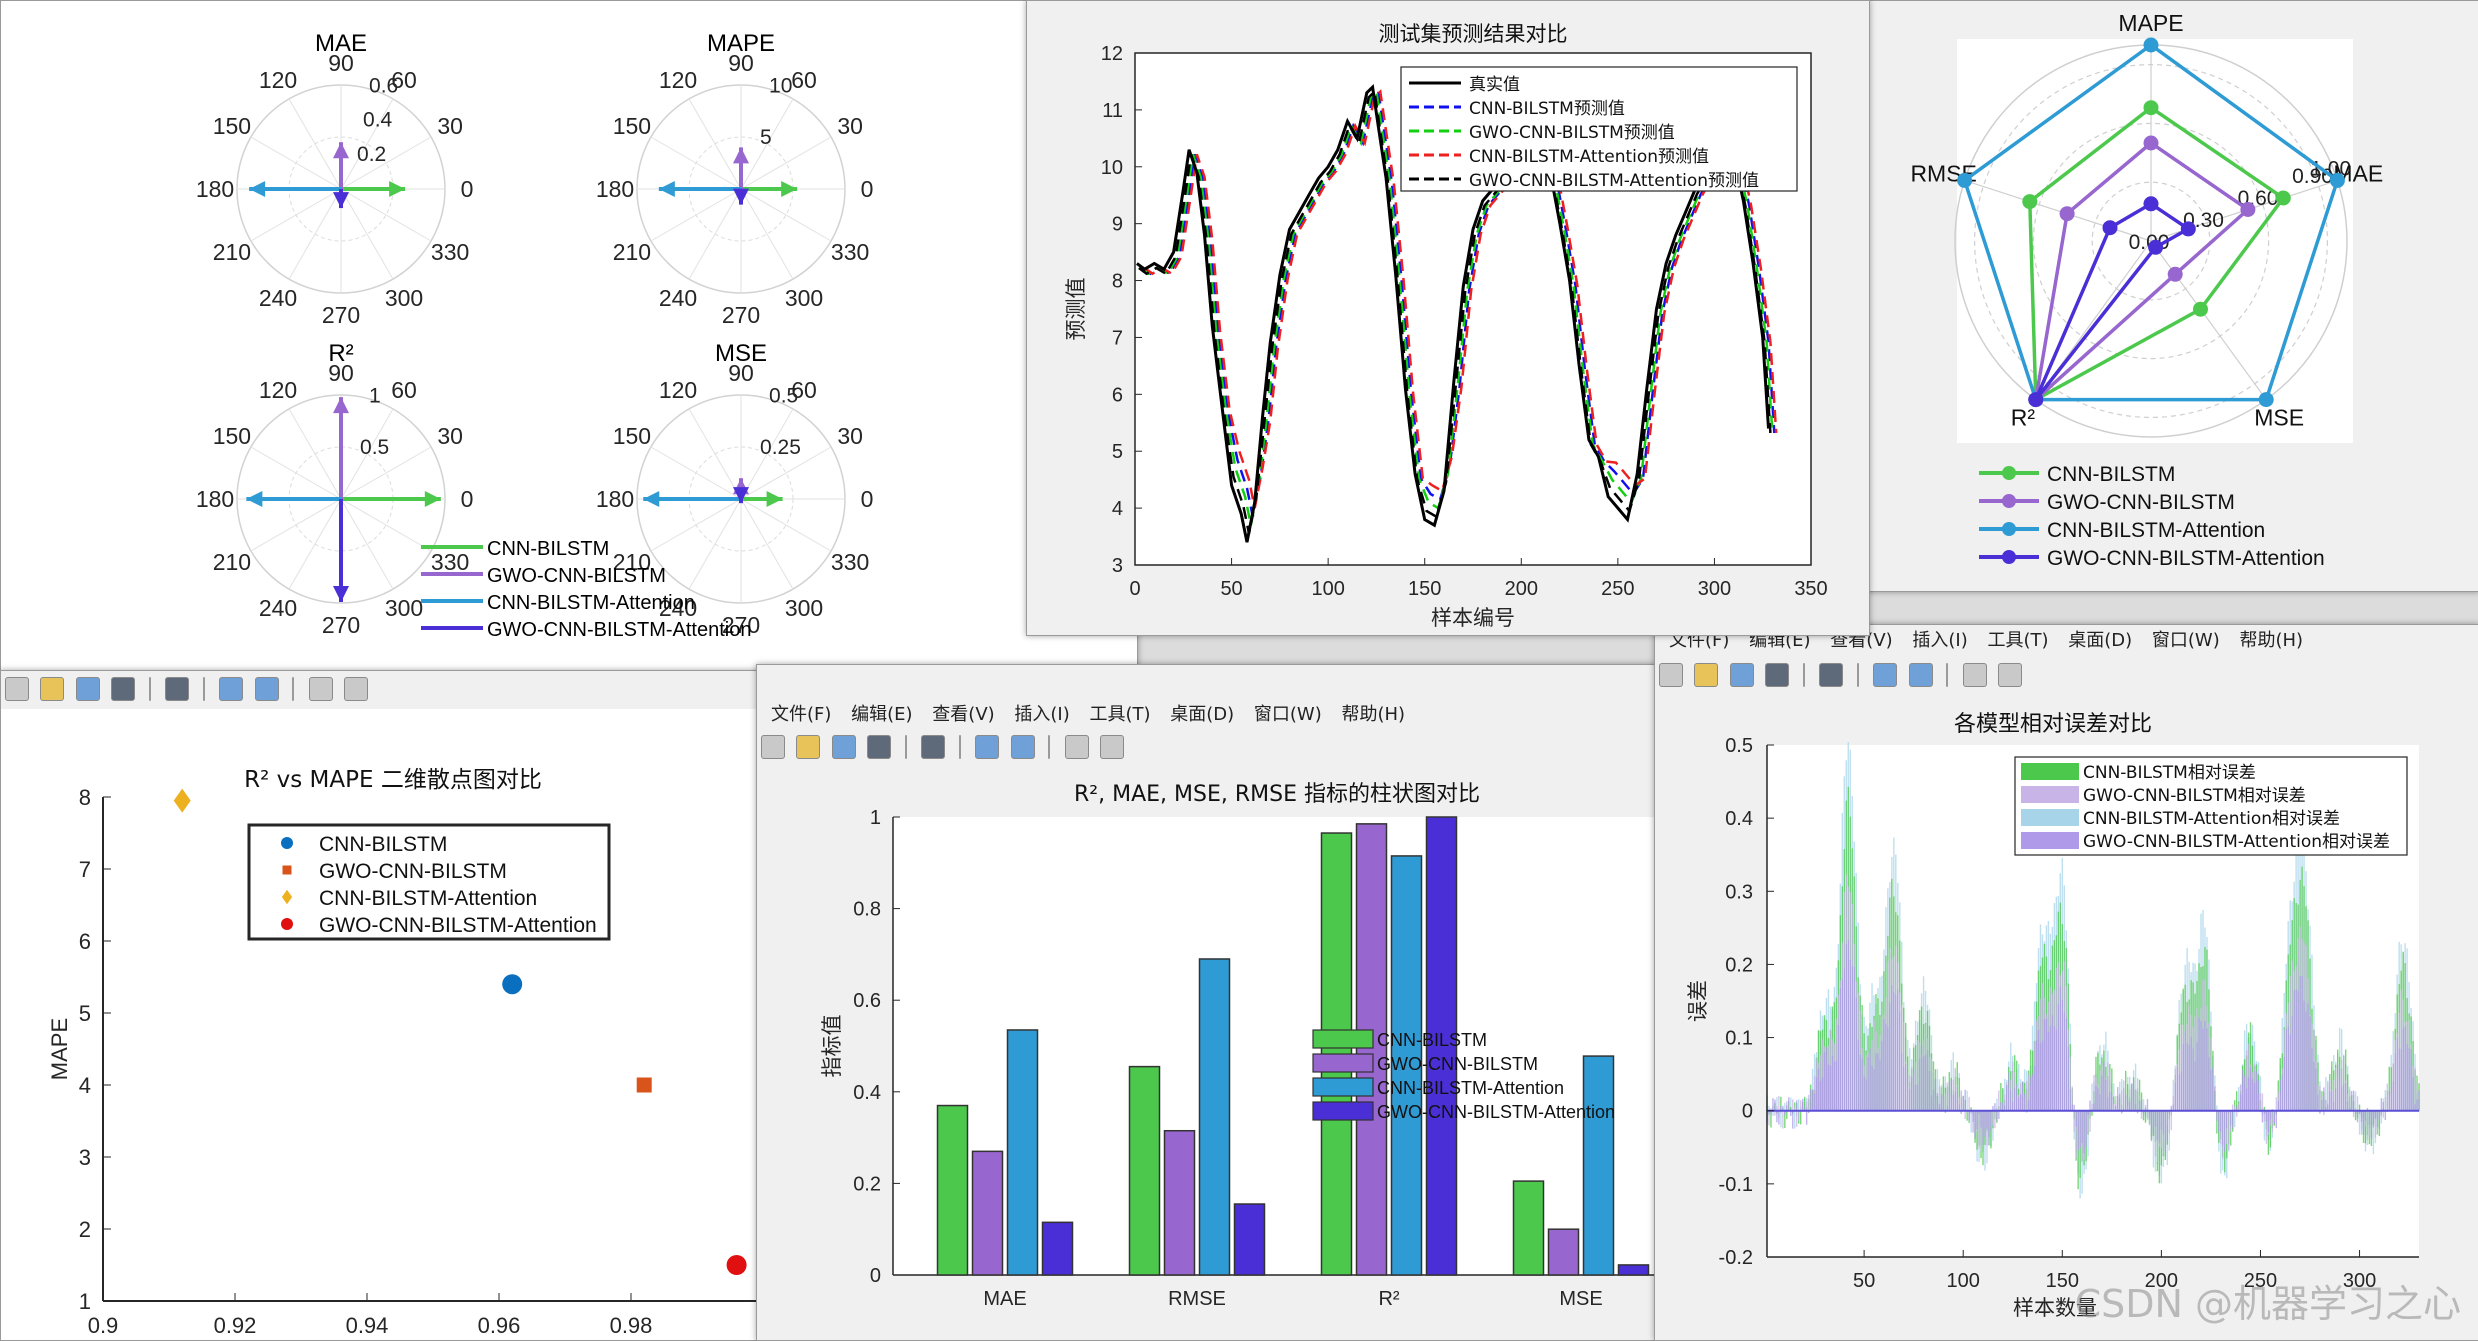 The image size is (2478, 1341). Describe the element at coordinates (1473, 618) in the screenshot. I see `ts-x-label: 样本编号` at that location.